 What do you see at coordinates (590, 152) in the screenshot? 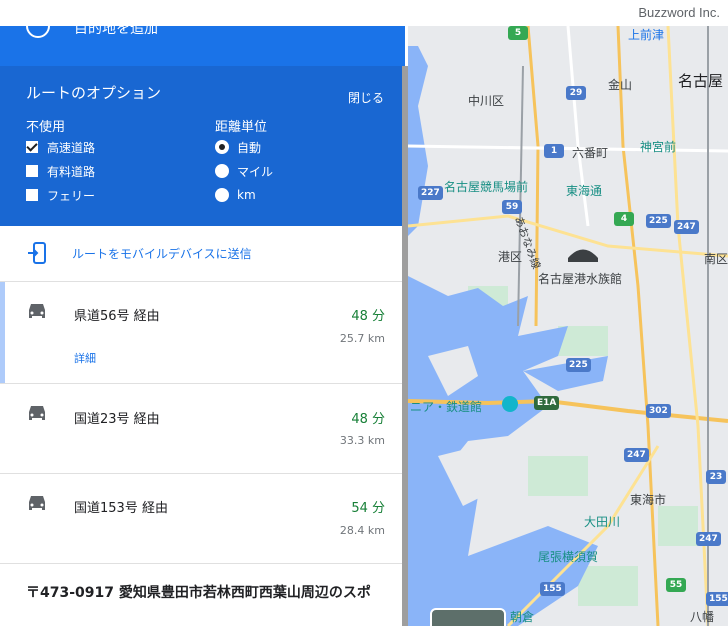
I see `map-label-rokubancho: 六番町` at bounding box center [590, 152].